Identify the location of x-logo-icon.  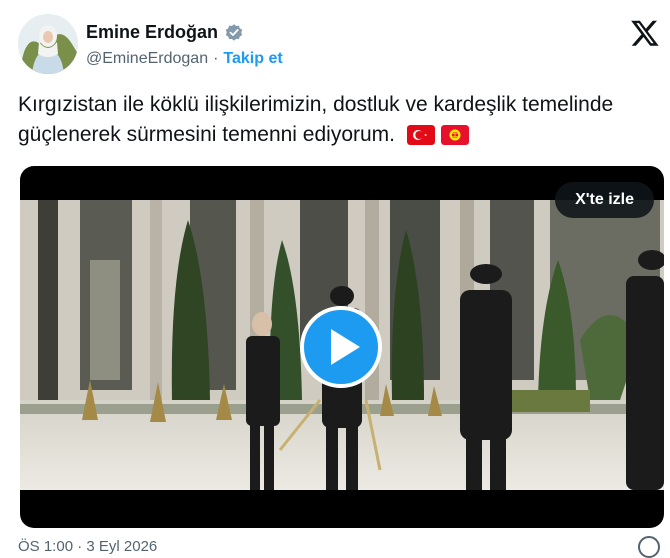
(645, 33).